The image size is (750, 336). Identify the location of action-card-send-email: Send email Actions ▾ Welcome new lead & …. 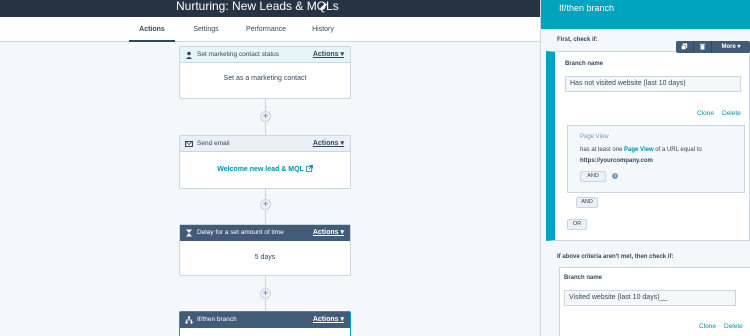
(265, 162).